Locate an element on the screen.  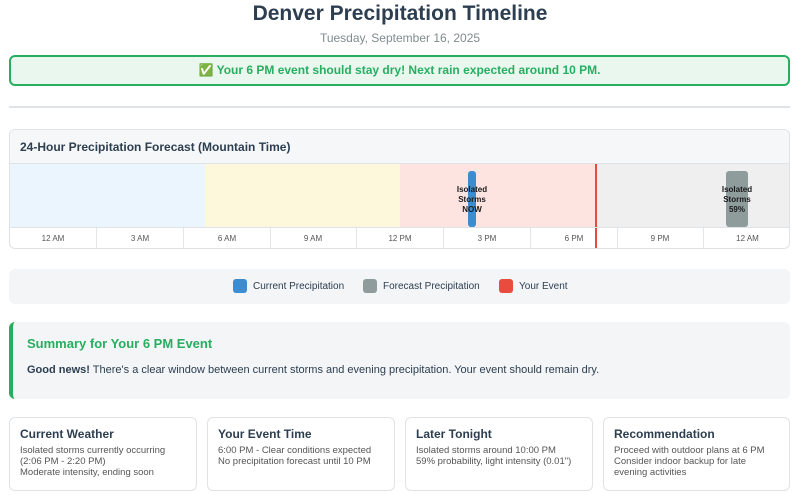
tick-label: 3 AM is located at coordinates (140, 238).